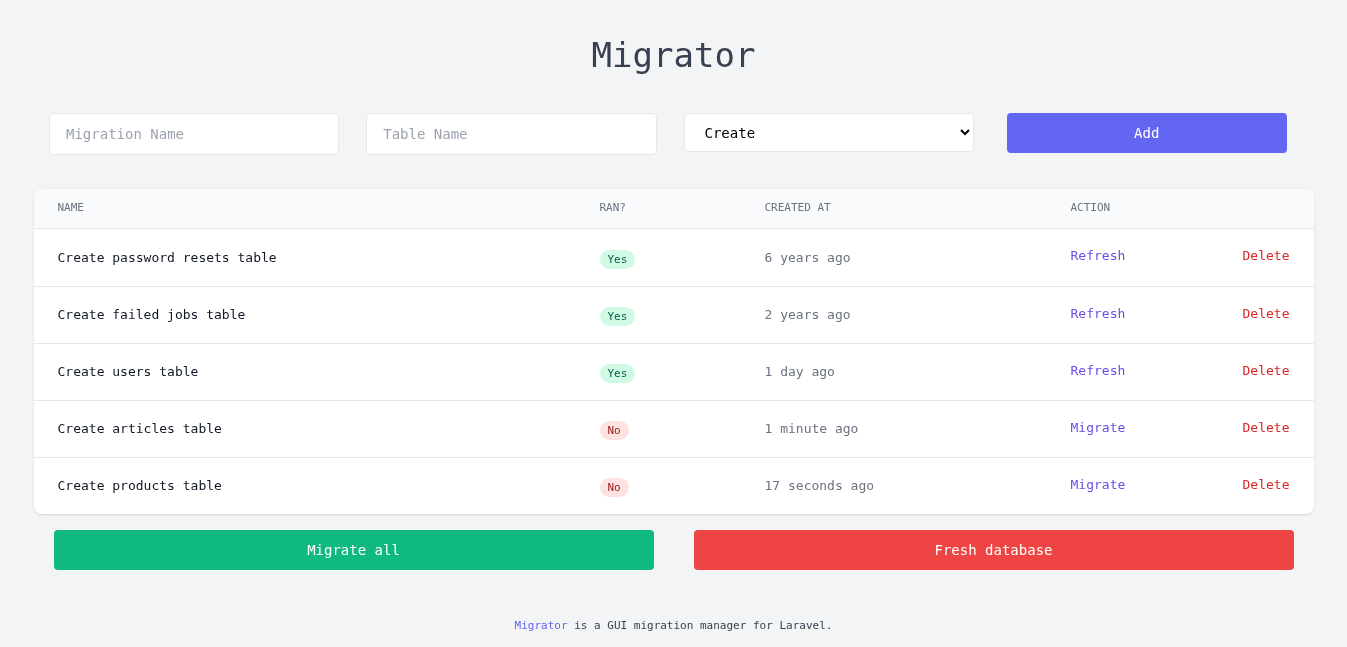  What do you see at coordinates (673, 626) in the screenshot?
I see `footer-text: Migrator is a GUI migration manager for Laravel.` at bounding box center [673, 626].